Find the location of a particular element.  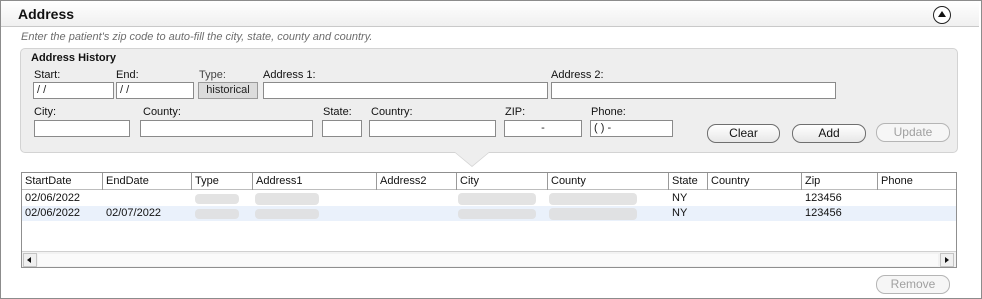

column-header-county: County is located at coordinates (608, 181).